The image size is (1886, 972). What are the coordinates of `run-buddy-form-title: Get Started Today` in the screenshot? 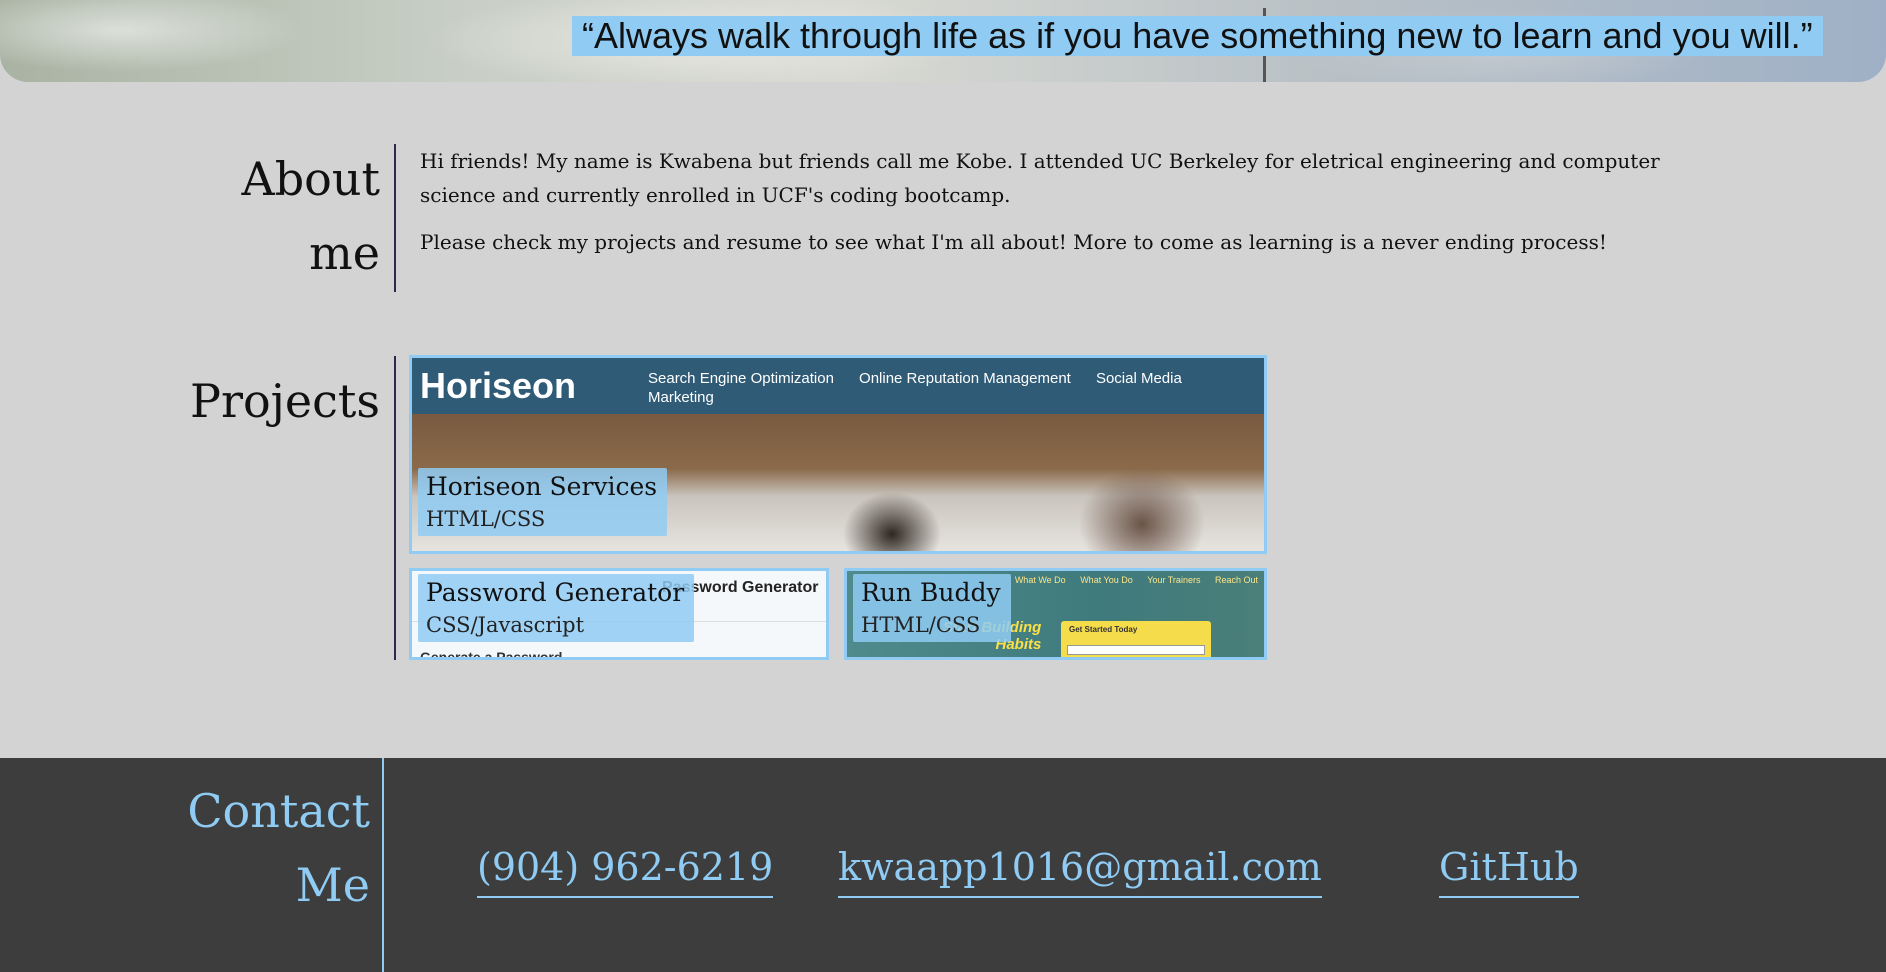 It's located at (1103, 629).